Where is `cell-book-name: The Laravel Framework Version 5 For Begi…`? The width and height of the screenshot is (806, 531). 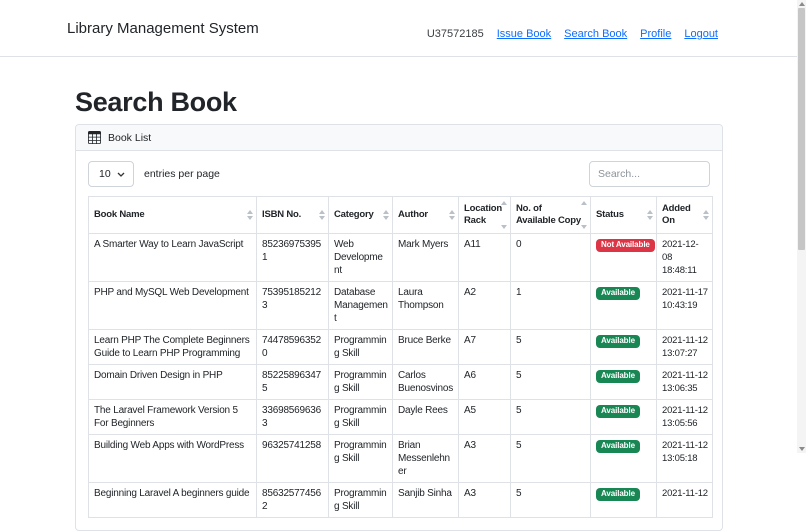
cell-book-name: The Laravel Framework Version 5 For Begi… is located at coordinates (172, 417).